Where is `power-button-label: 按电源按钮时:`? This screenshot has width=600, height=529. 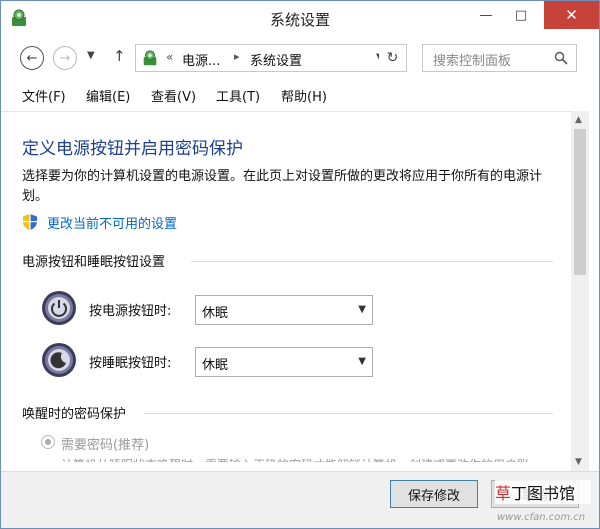 power-button-label: 按电源按钮时: is located at coordinates (130, 311).